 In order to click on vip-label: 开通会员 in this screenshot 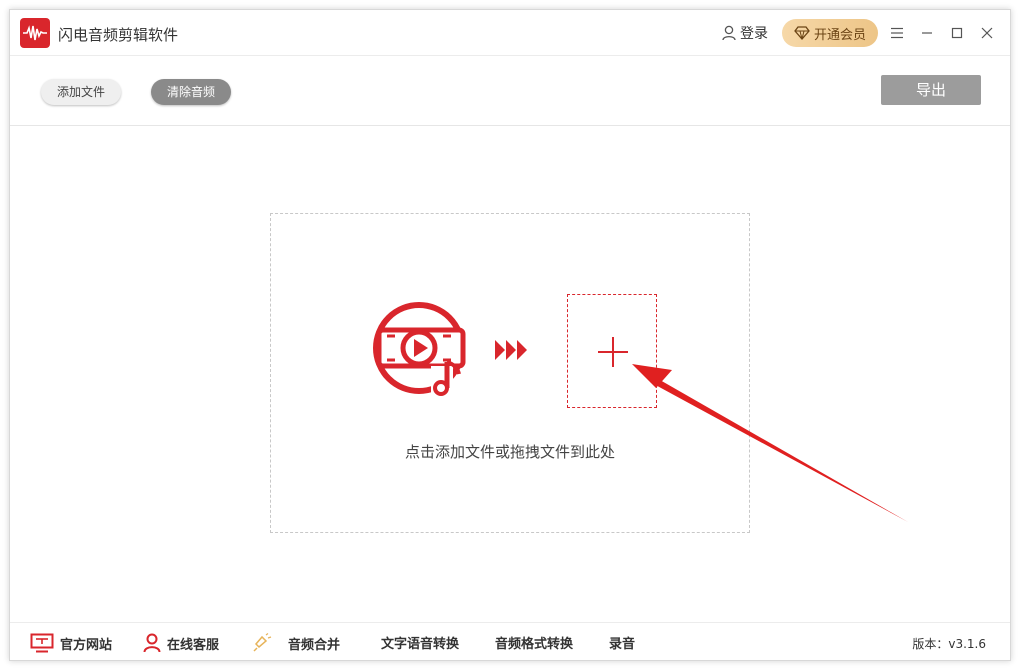, I will do `click(839, 35)`.